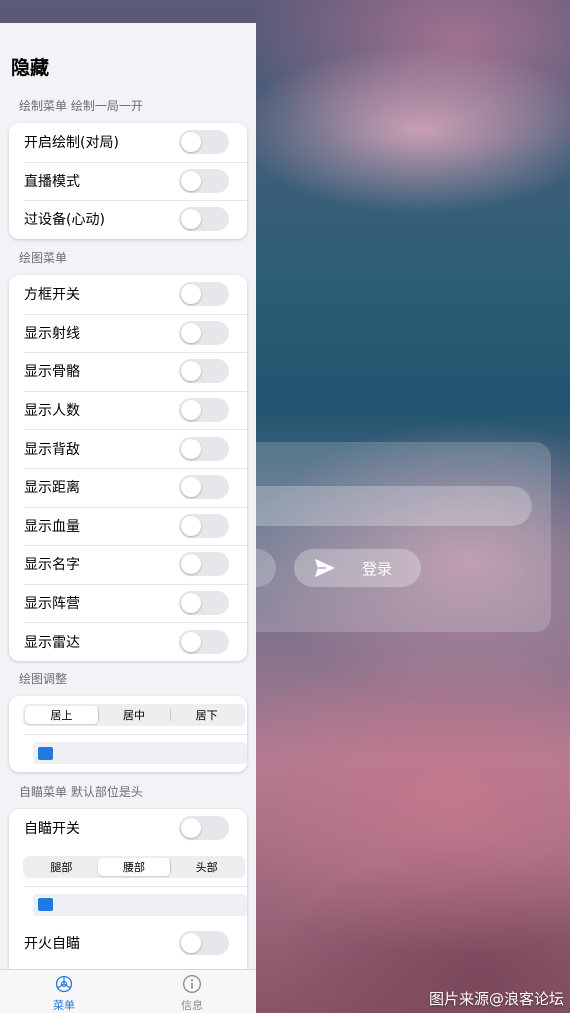 The width and height of the screenshot is (570, 1013). What do you see at coordinates (64, 984) in the screenshot?
I see `gear-icon` at bounding box center [64, 984].